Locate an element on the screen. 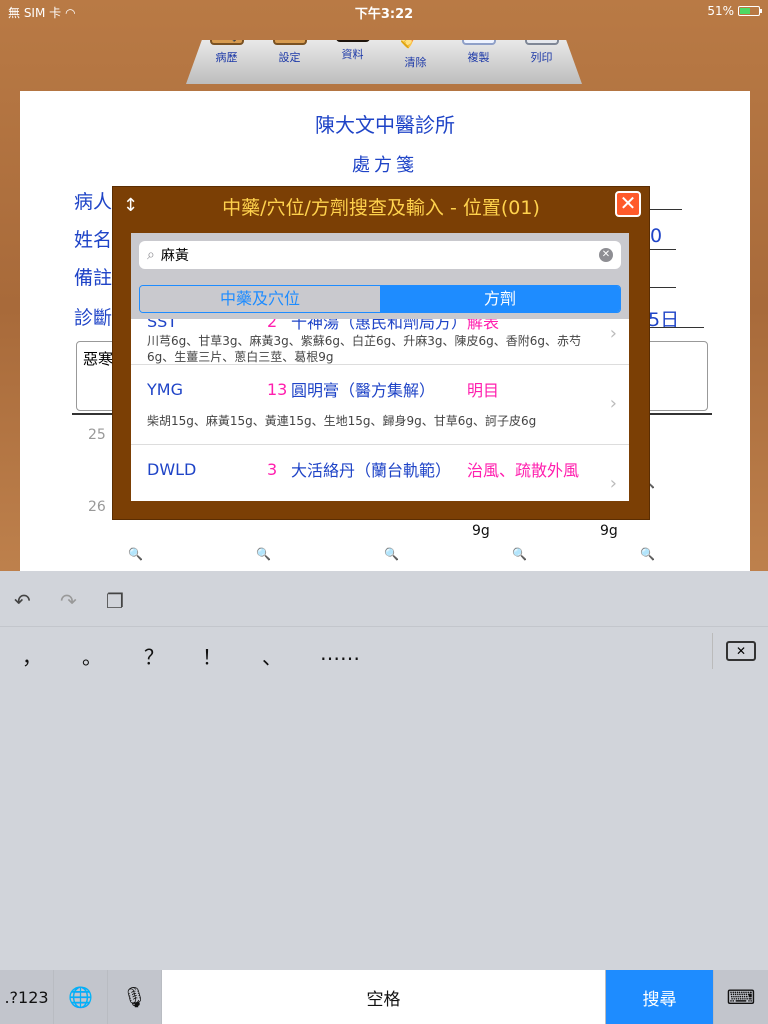  segment-herbs-acupoints: 中藥及穴位 is located at coordinates (260, 299).